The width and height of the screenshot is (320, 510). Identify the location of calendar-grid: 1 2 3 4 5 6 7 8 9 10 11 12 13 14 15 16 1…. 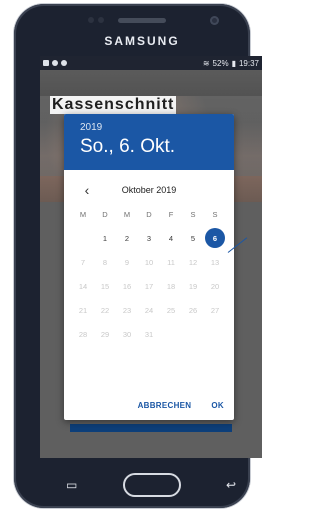
(149, 286).